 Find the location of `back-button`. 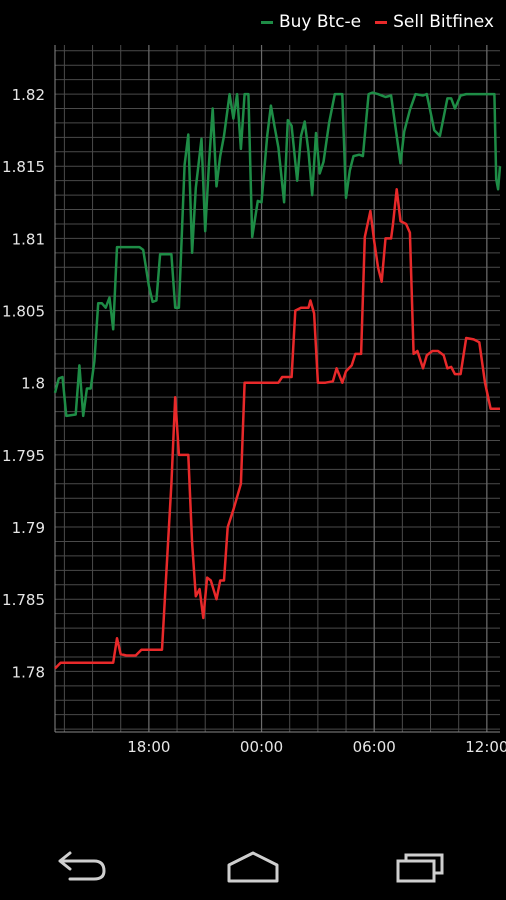

back-button is located at coordinates (84, 865).